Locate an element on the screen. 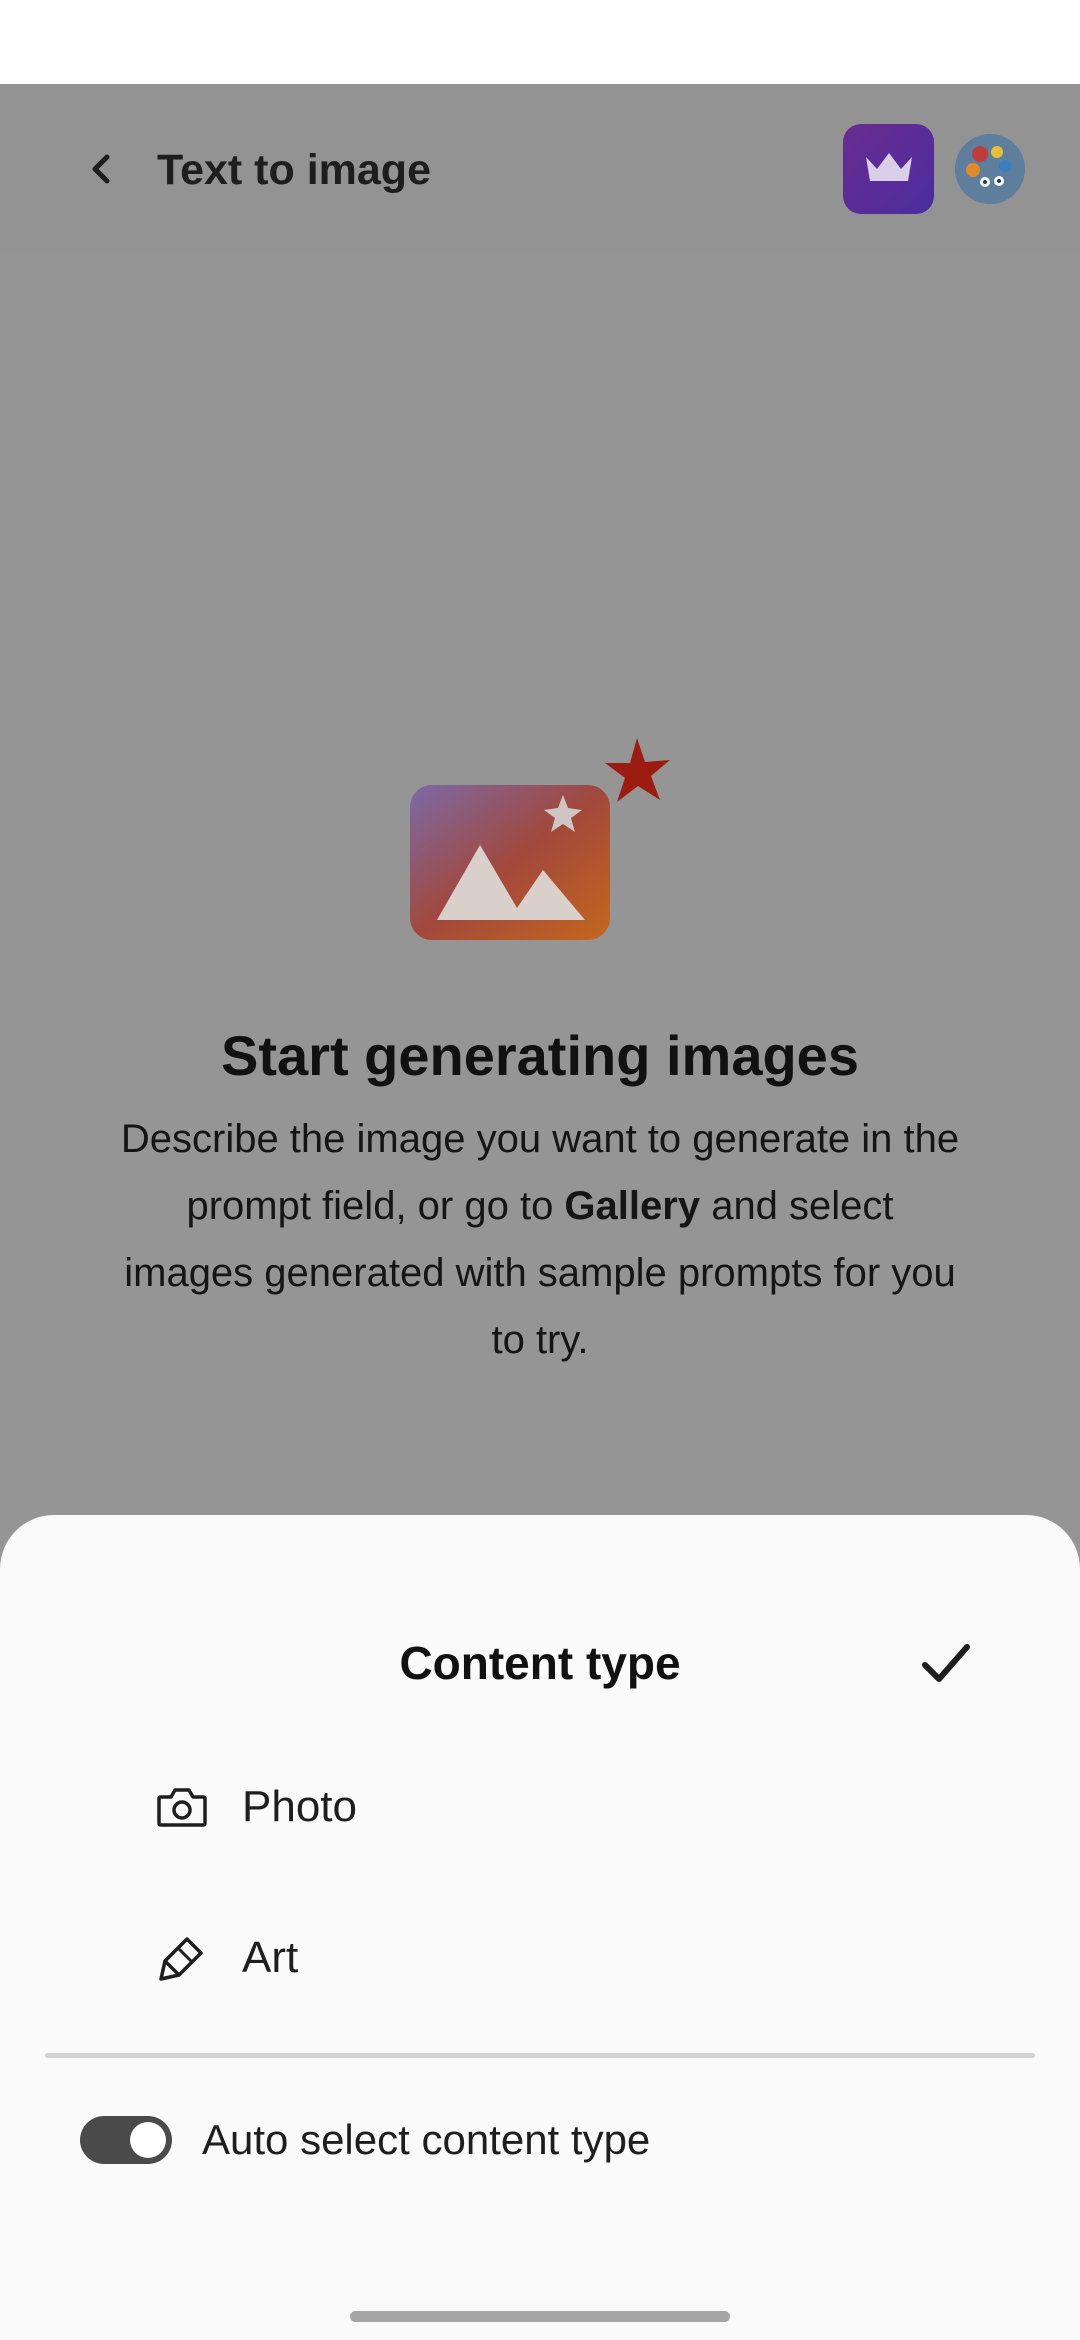 The image size is (1080, 2340). crown-icon is located at coordinates (888, 167).